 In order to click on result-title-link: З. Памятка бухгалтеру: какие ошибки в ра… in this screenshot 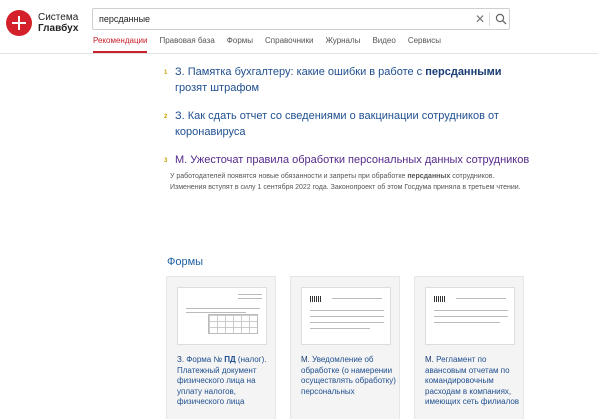, I will do `click(354, 80)`.